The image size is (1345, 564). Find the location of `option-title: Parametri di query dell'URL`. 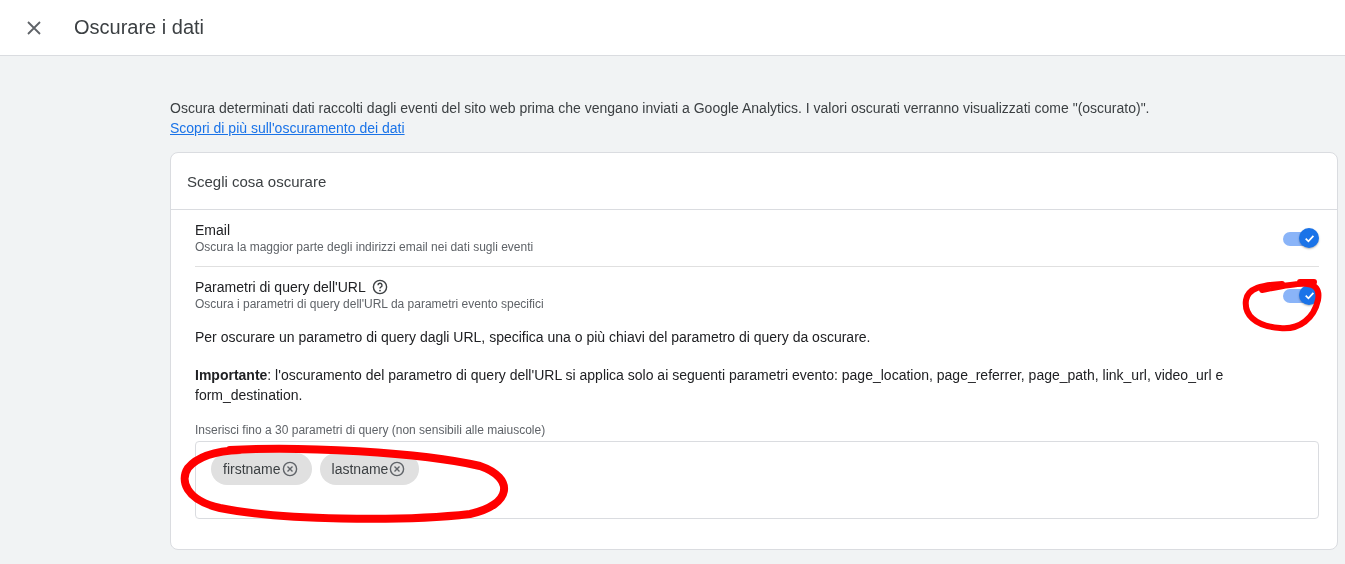

option-title: Parametri di query dell'URL is located at coordinates (280, 287).